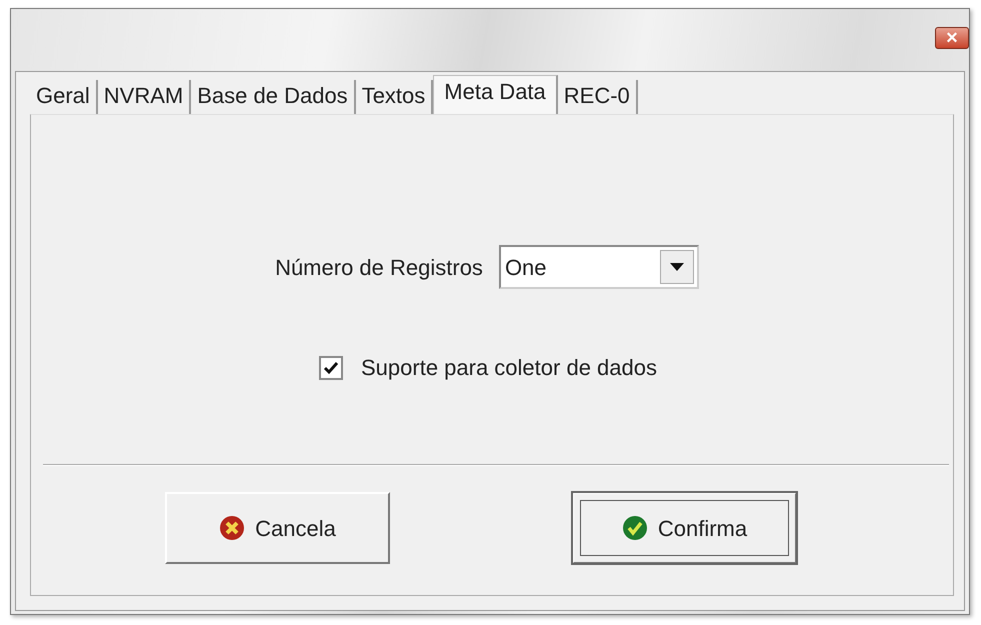  I want to click on cancel-button: Cancela, so click(277, 528).